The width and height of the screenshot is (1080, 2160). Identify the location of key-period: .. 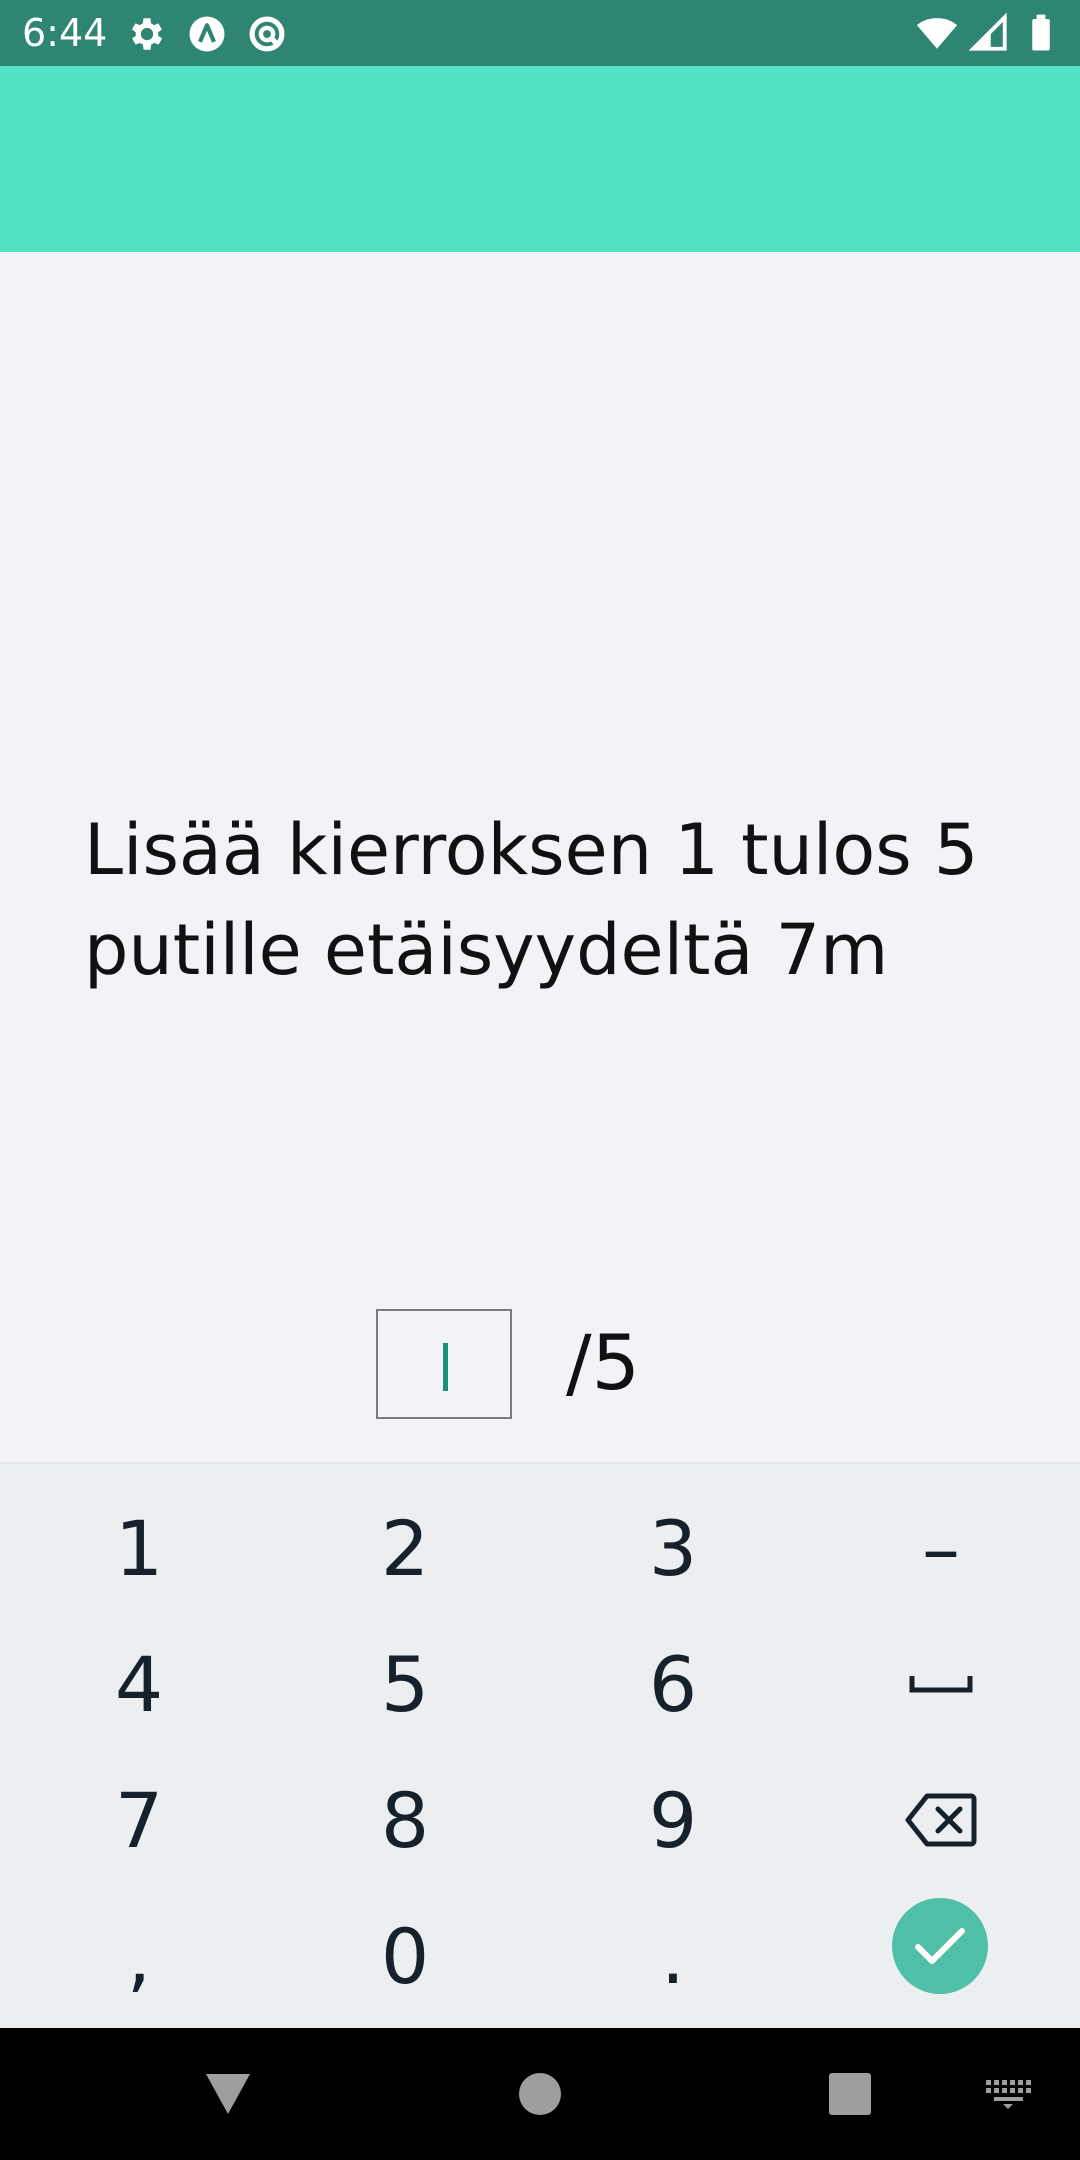
(673, 1956).